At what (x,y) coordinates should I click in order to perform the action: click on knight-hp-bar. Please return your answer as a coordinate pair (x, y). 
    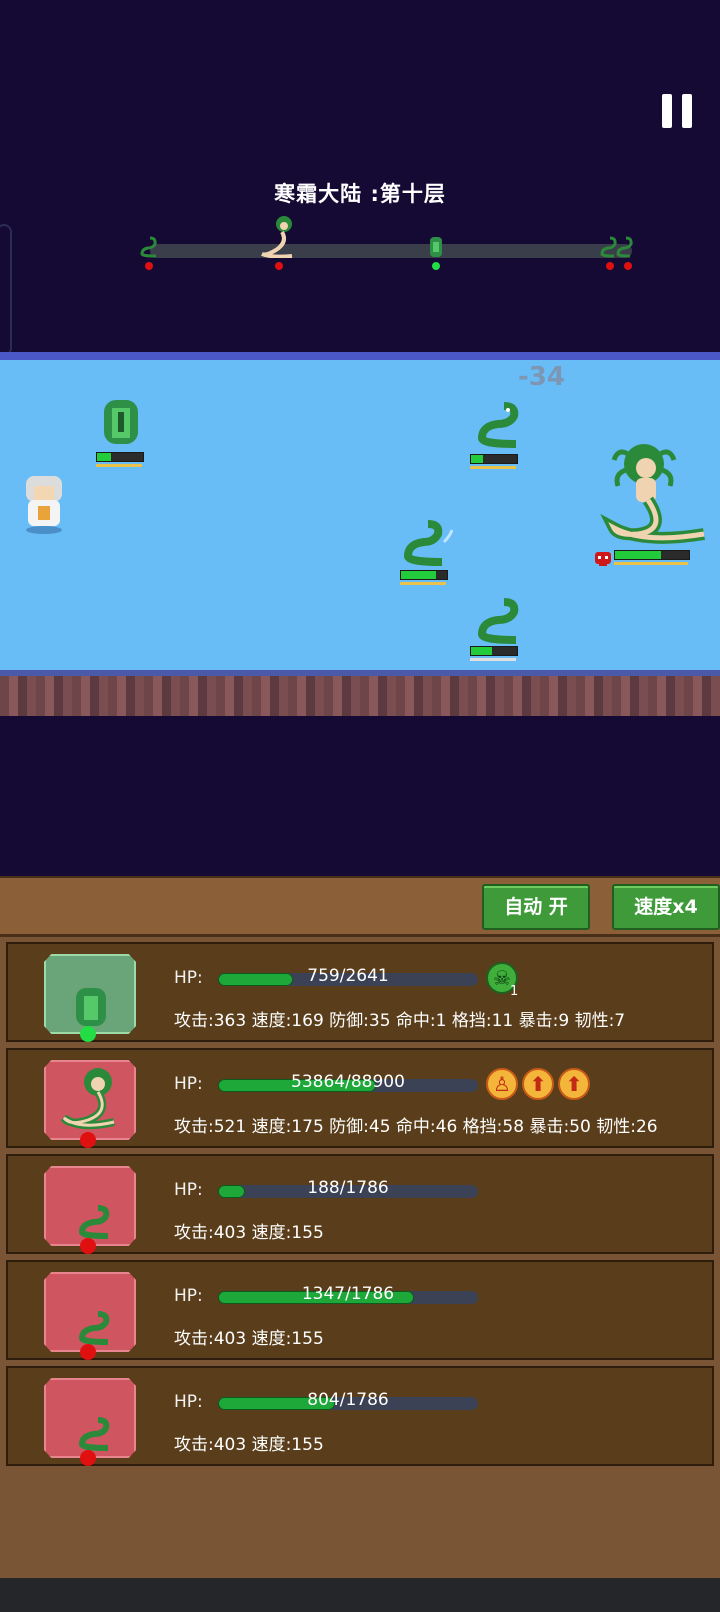
    Looking at the image, I should click on (120, 457).